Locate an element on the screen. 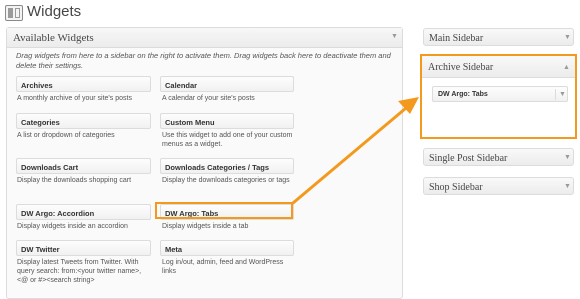 This screenshot has width=580, height=299. divider is located at coordinates (555, 94).